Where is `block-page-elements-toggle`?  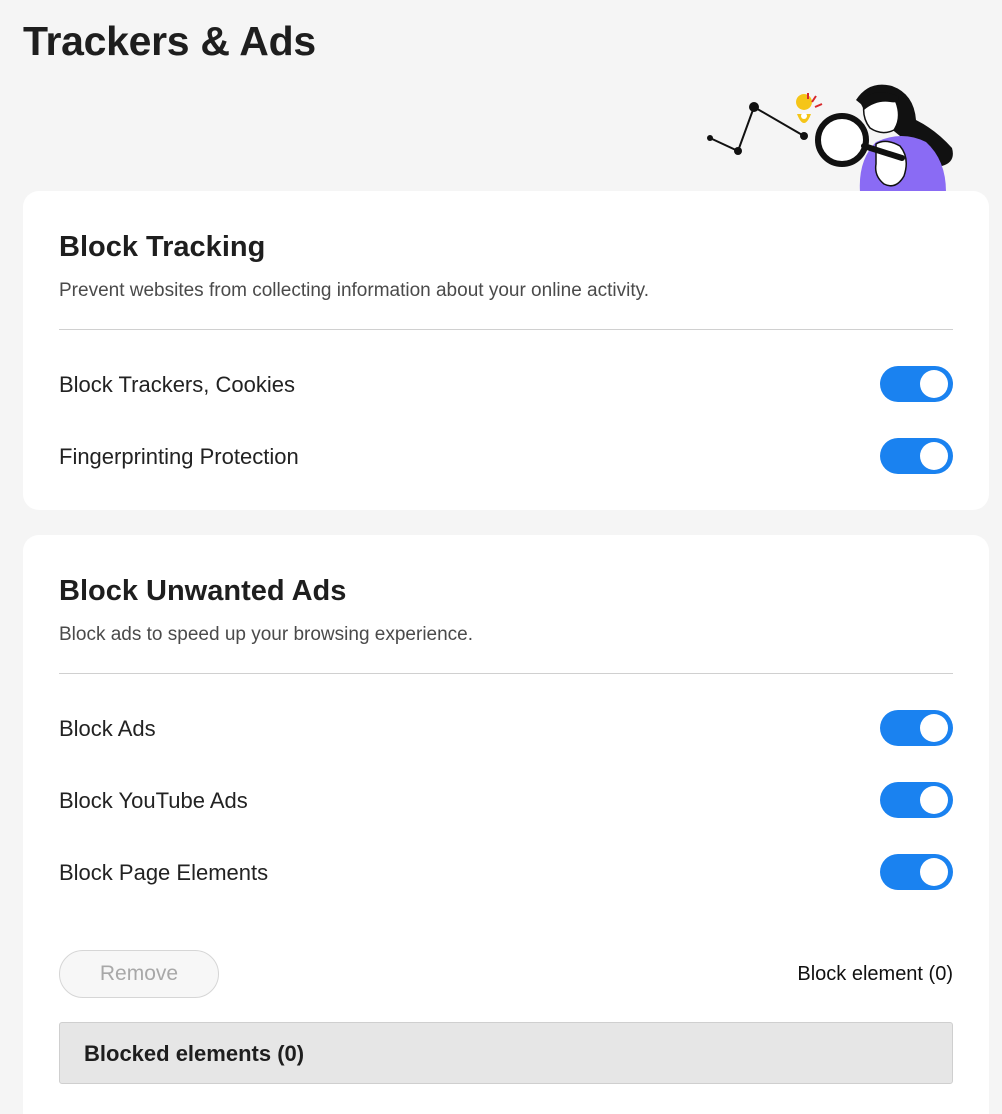
block-page-elements-toggle is located at coordinates (916, 872).